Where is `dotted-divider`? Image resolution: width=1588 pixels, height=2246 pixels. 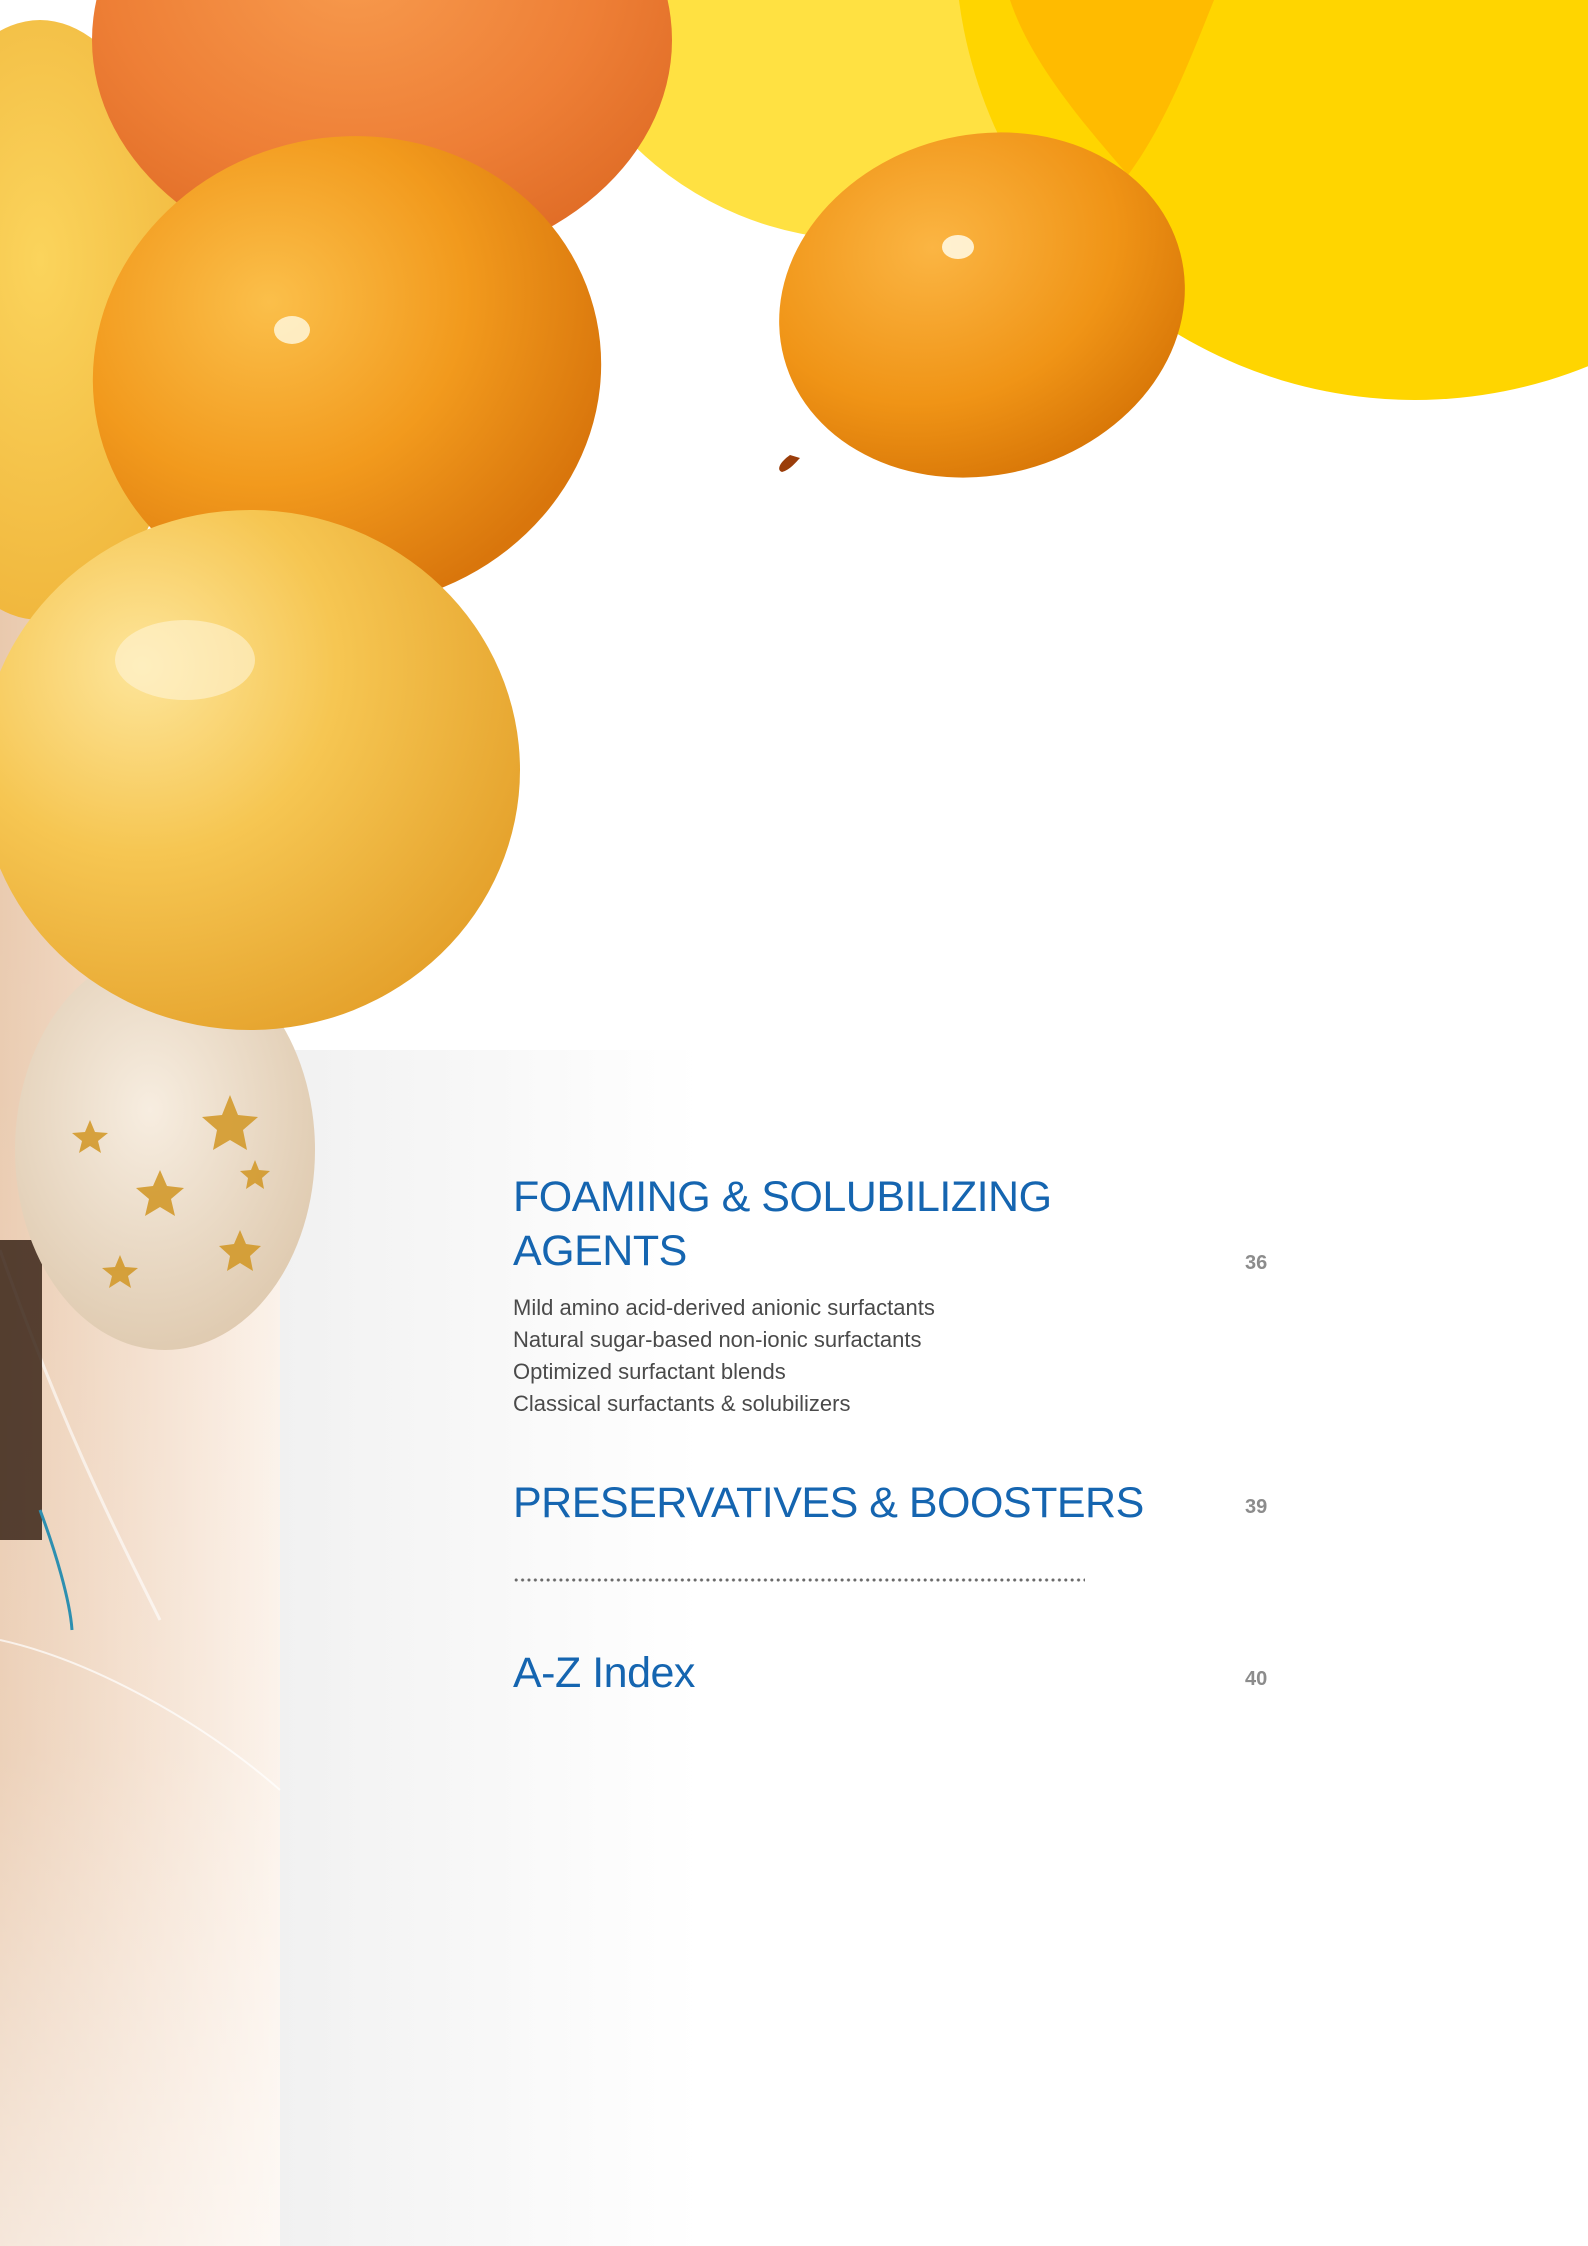
dotted-divider is located at coordinates (799, 1580).